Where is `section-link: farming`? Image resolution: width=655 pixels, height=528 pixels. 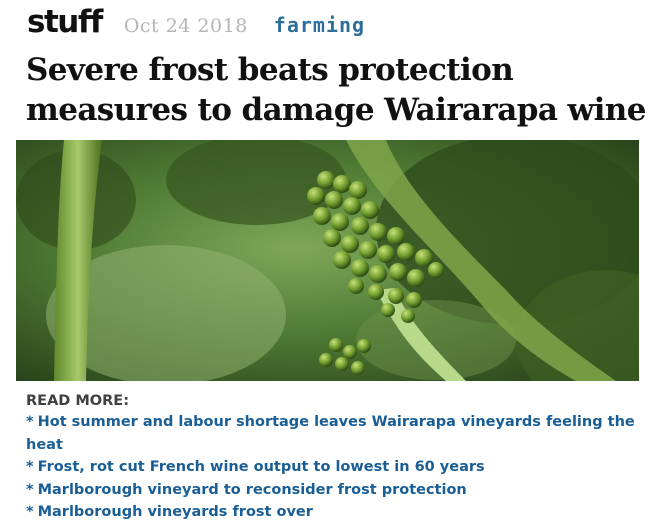
section-link: farming is located at coordinates (319, 25).